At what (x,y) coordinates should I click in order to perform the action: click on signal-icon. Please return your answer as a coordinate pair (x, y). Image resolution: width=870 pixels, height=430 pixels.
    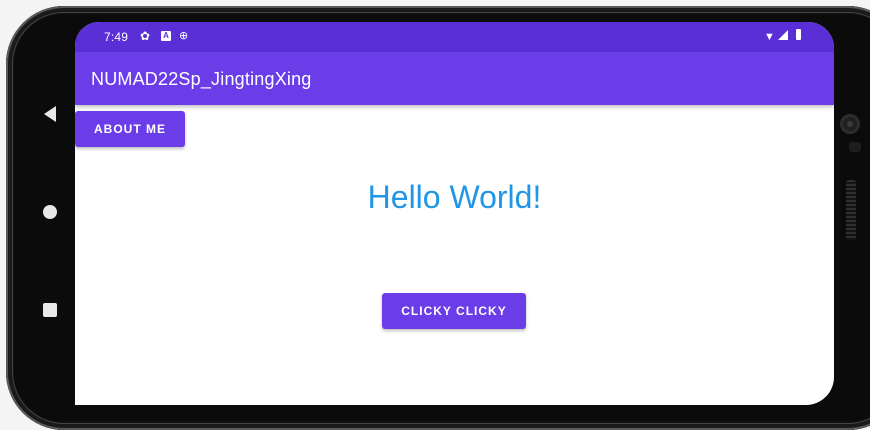
    Looking at the image, I should click on (783, 35).